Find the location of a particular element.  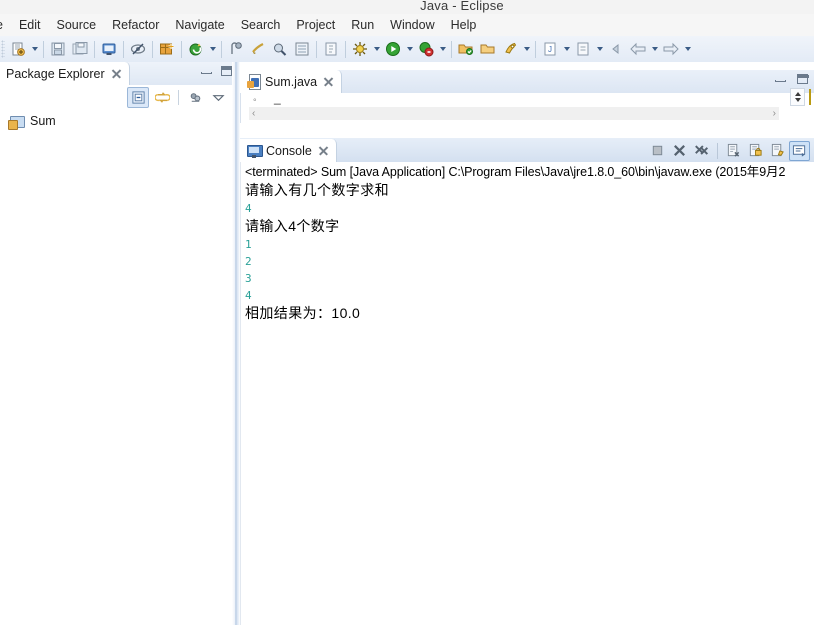

external-tools-dropdown-icon is located at coordinates (212, 49).